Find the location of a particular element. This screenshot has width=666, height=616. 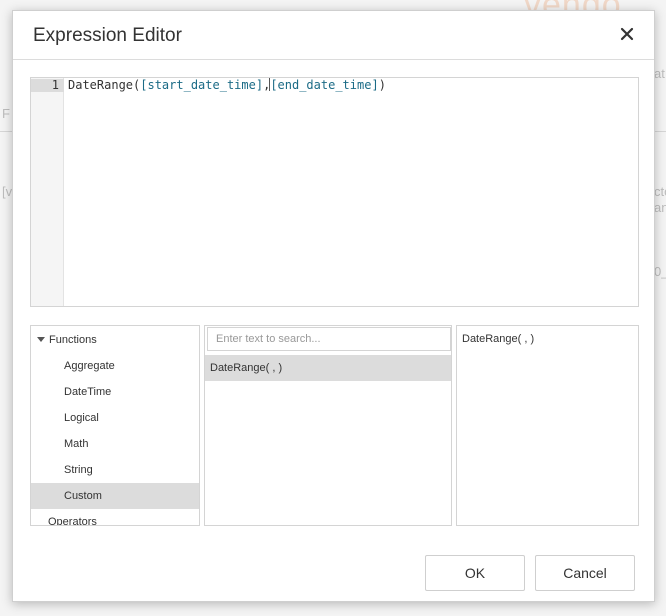

function-description: DateRange( , ) is located at coordinates (498, 339).